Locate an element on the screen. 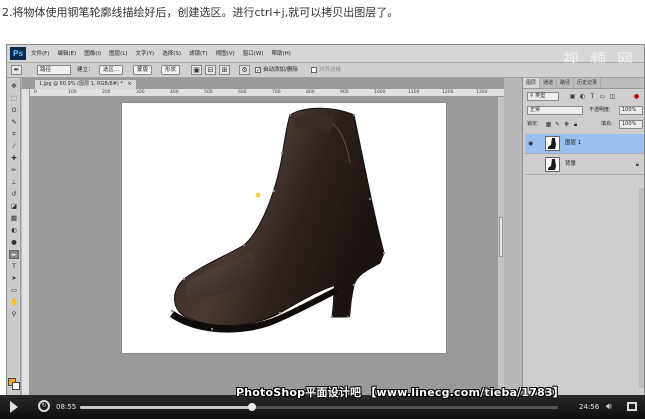 The image size is (645, 419). vertical-scrollbar is located at coordinates (500, 249).